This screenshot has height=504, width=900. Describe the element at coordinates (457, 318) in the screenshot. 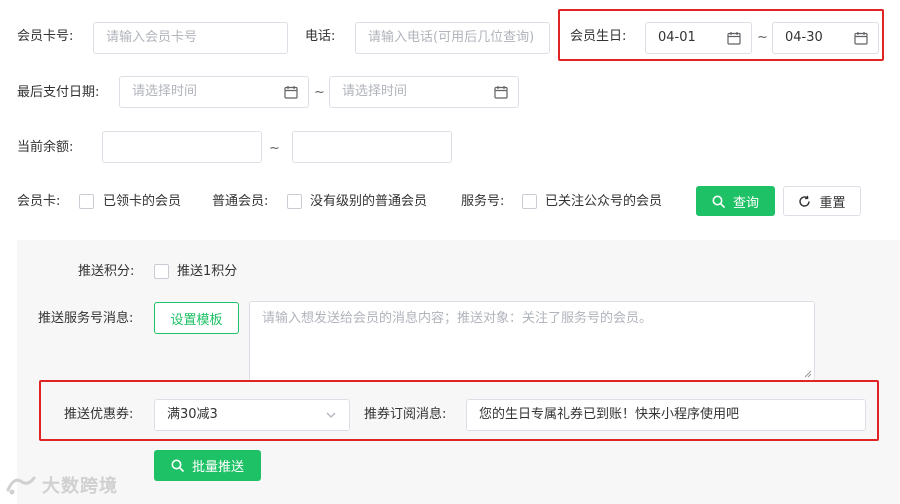

I see `service-msg-placeholder: 请输入想发送给会员的消息内容；推送对象：关注了服务号的会员。` at that location.